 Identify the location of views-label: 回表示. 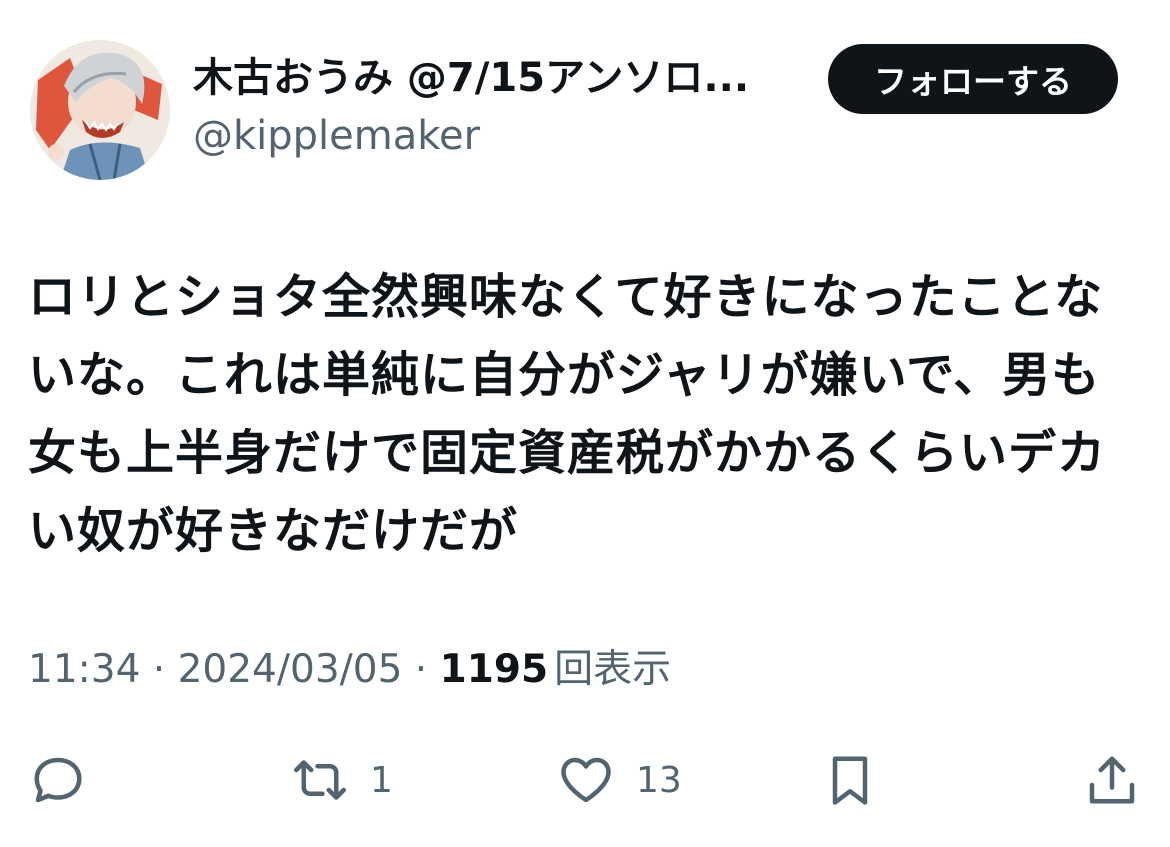
(613, 669).